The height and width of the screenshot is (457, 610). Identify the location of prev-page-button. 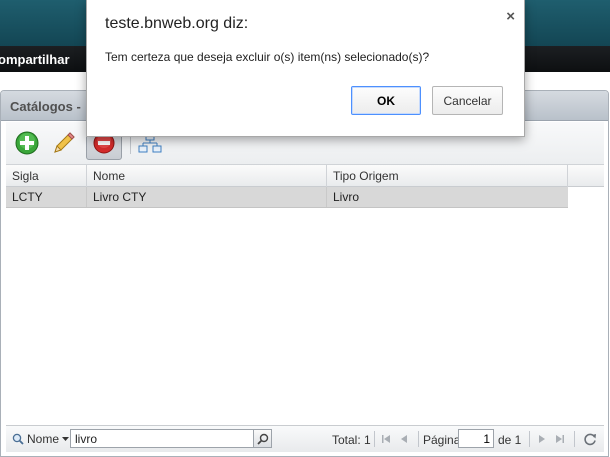
(404, 439).